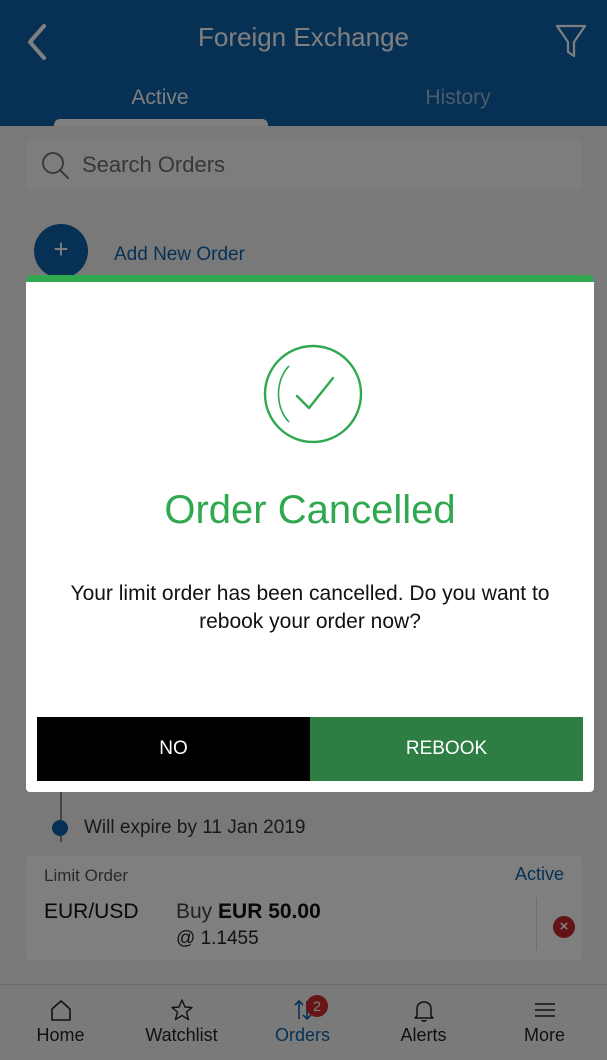  I want to click on dialog-title: Order Cancelled, so click(310, 510).